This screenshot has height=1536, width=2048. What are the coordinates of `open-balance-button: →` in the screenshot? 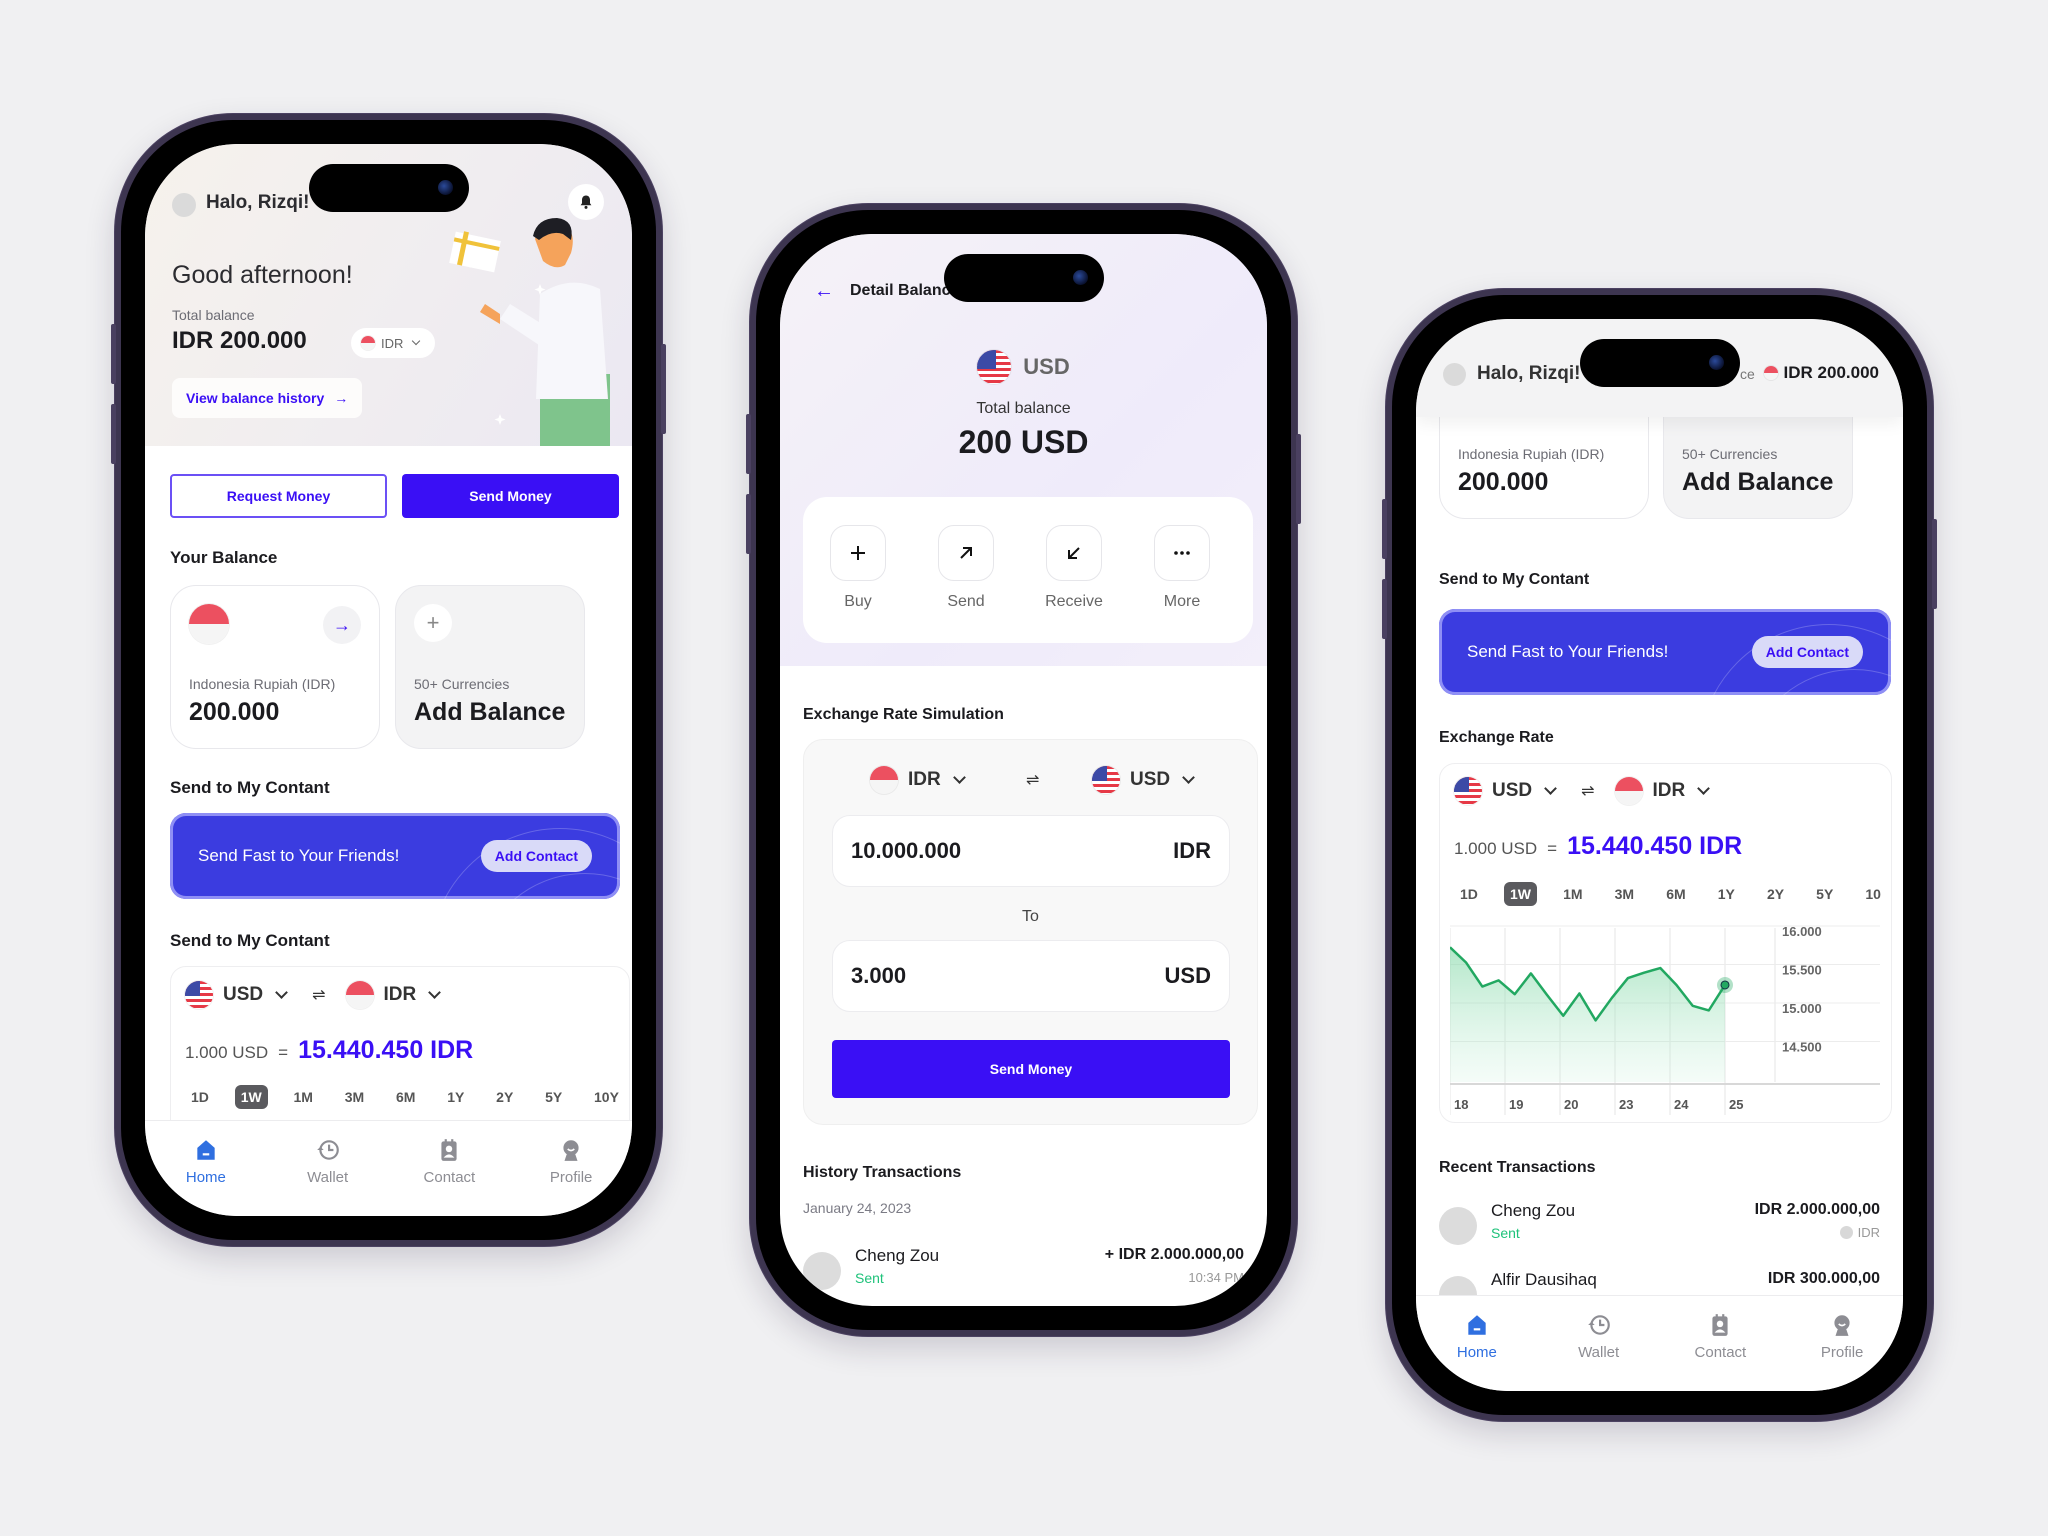 It's located at (342, 625).